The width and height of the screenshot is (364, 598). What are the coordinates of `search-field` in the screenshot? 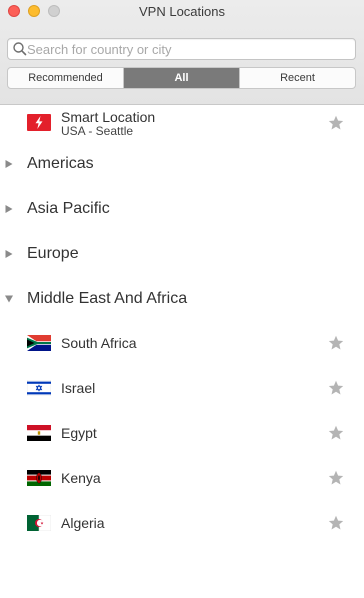 It's located at (181, 49).